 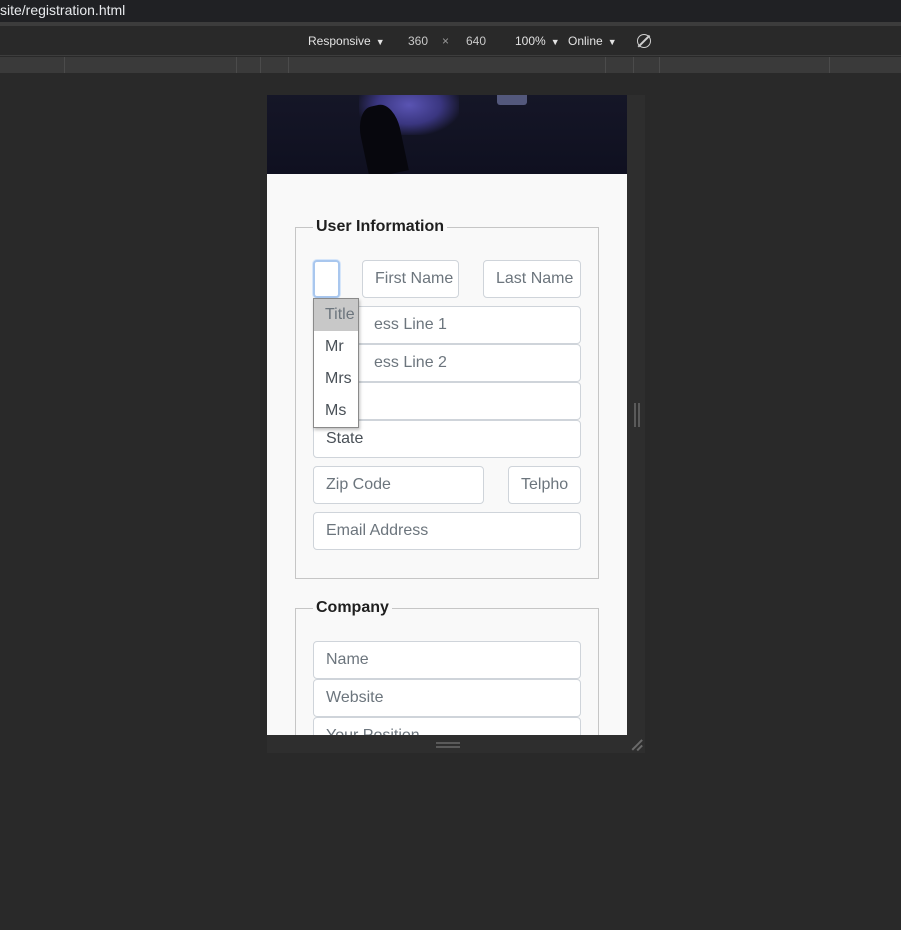 What do you see at coordinates (447, 698) in the screenshot?
I see `company-website-input: Website` at bounding box center [447, 698].